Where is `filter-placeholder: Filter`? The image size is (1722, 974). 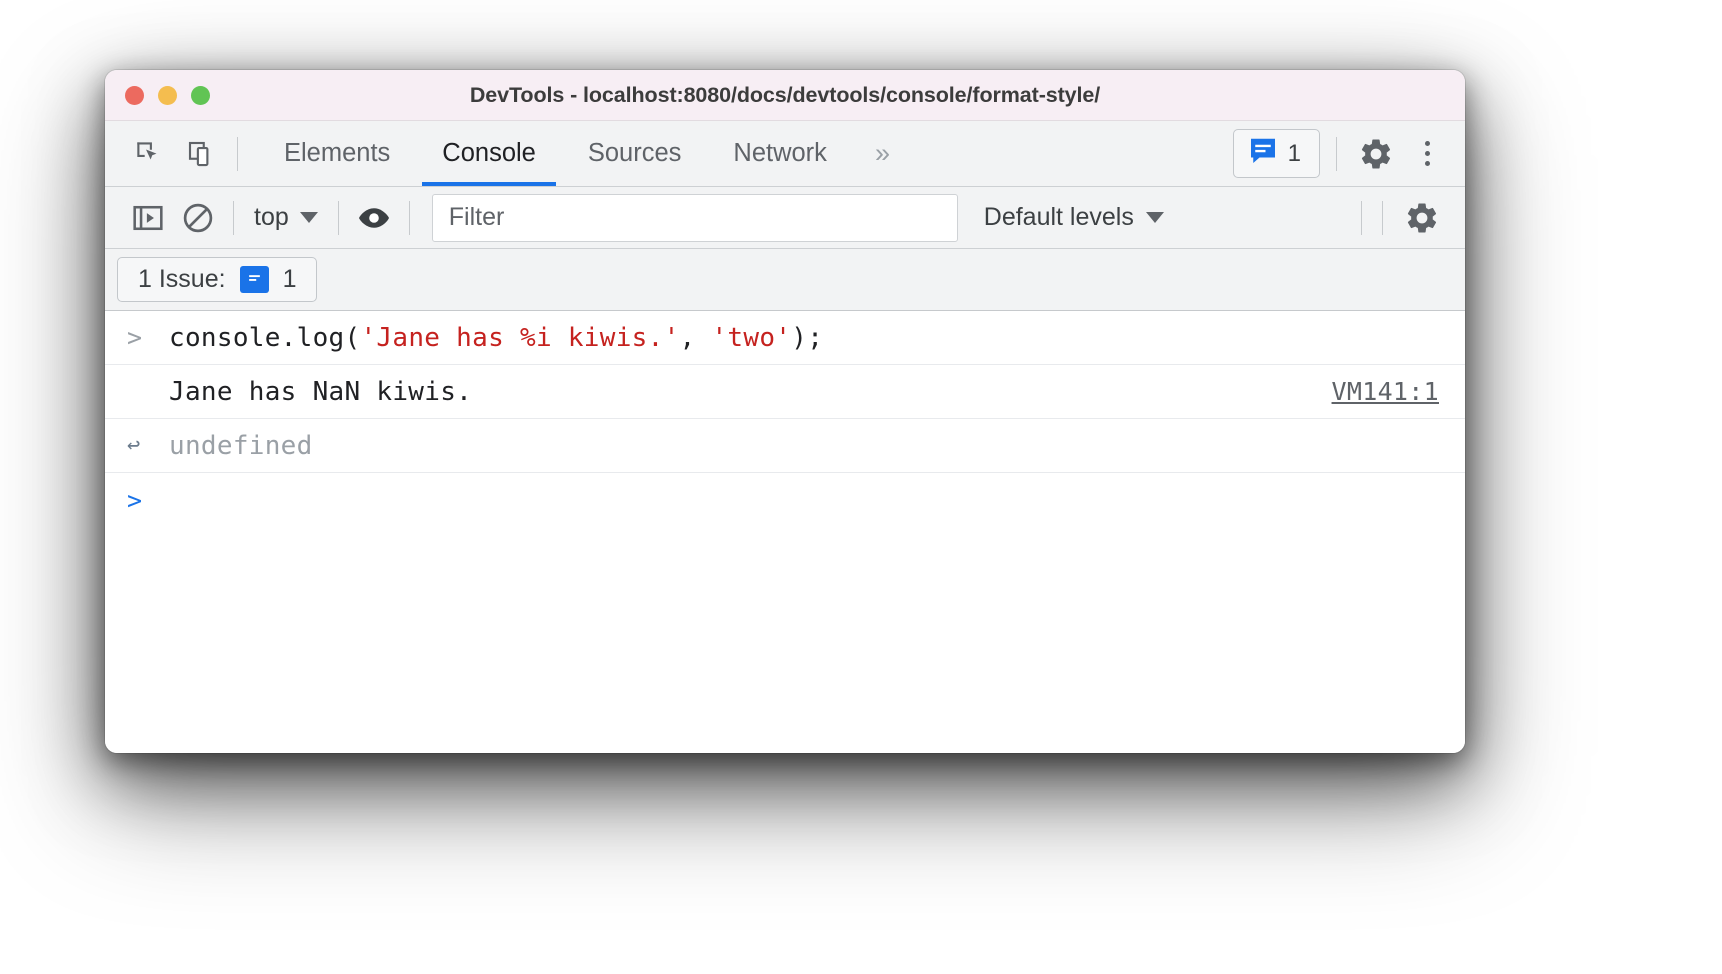
filter-placeholder: Filter is located at coordinates (476, 217).